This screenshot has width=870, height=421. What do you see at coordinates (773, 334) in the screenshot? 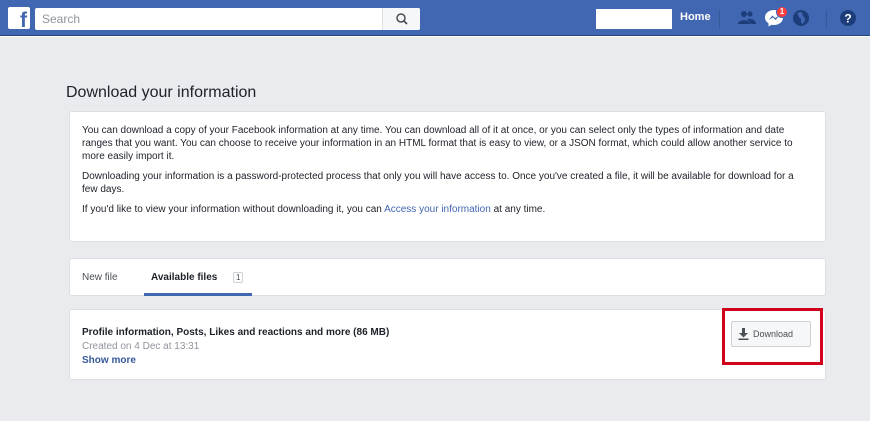
I see `download-label: Download` at bounding box center [773, 334].